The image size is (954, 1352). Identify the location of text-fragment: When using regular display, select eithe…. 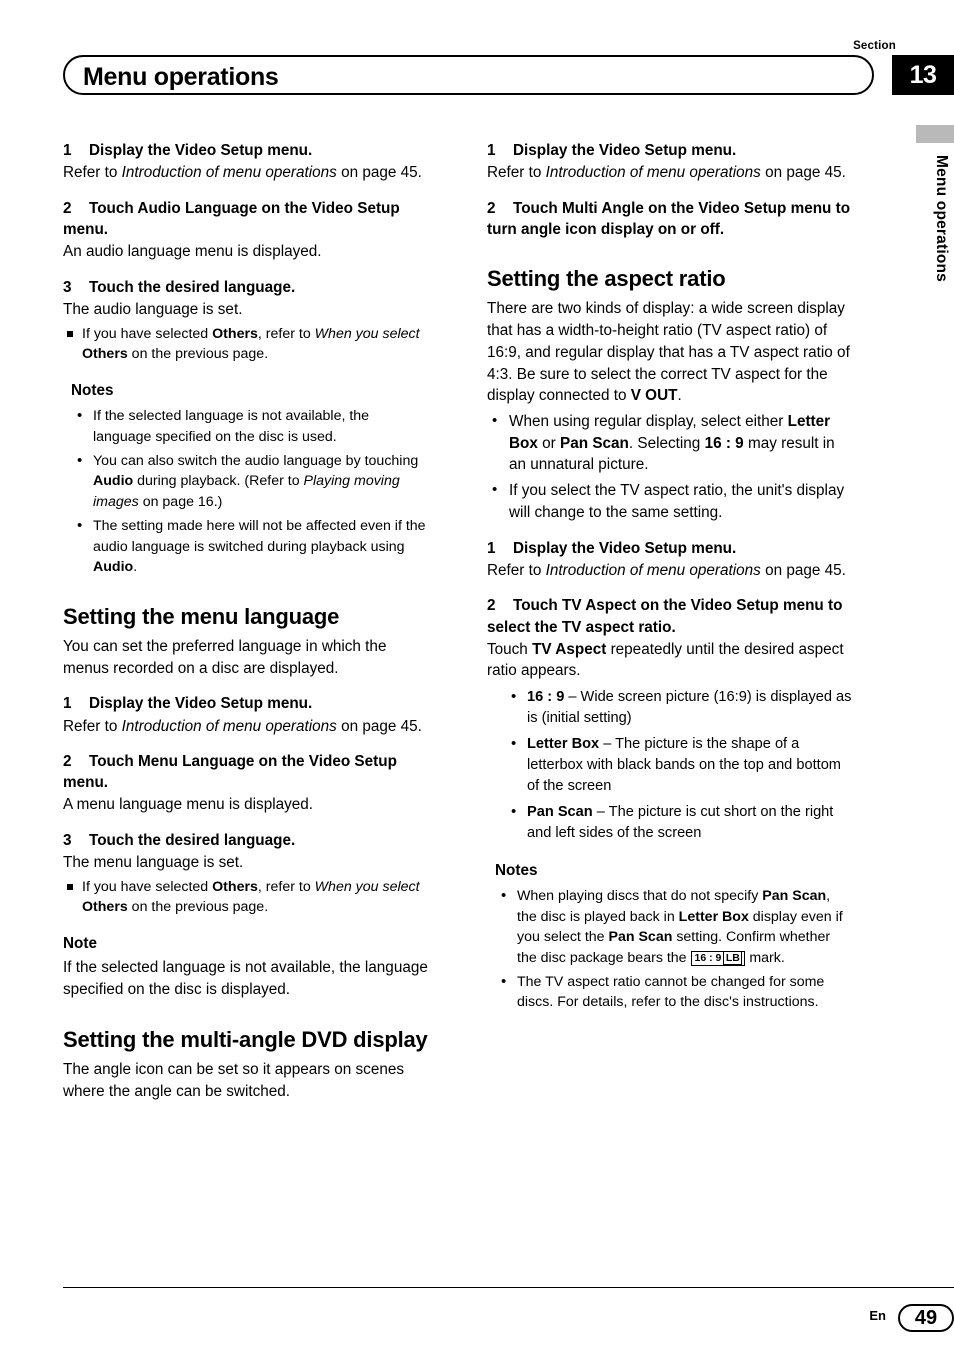
(648, 422).